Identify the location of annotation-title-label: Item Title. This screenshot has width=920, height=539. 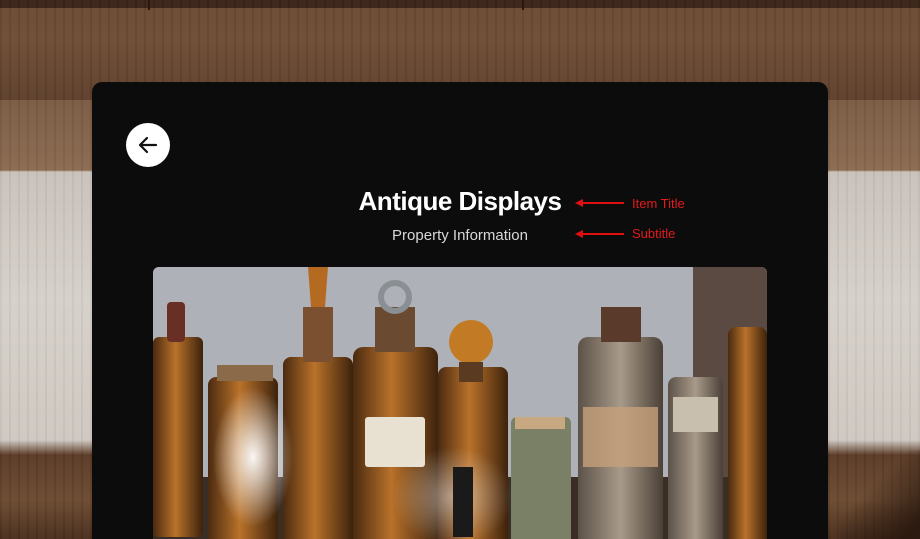
(658, 203).